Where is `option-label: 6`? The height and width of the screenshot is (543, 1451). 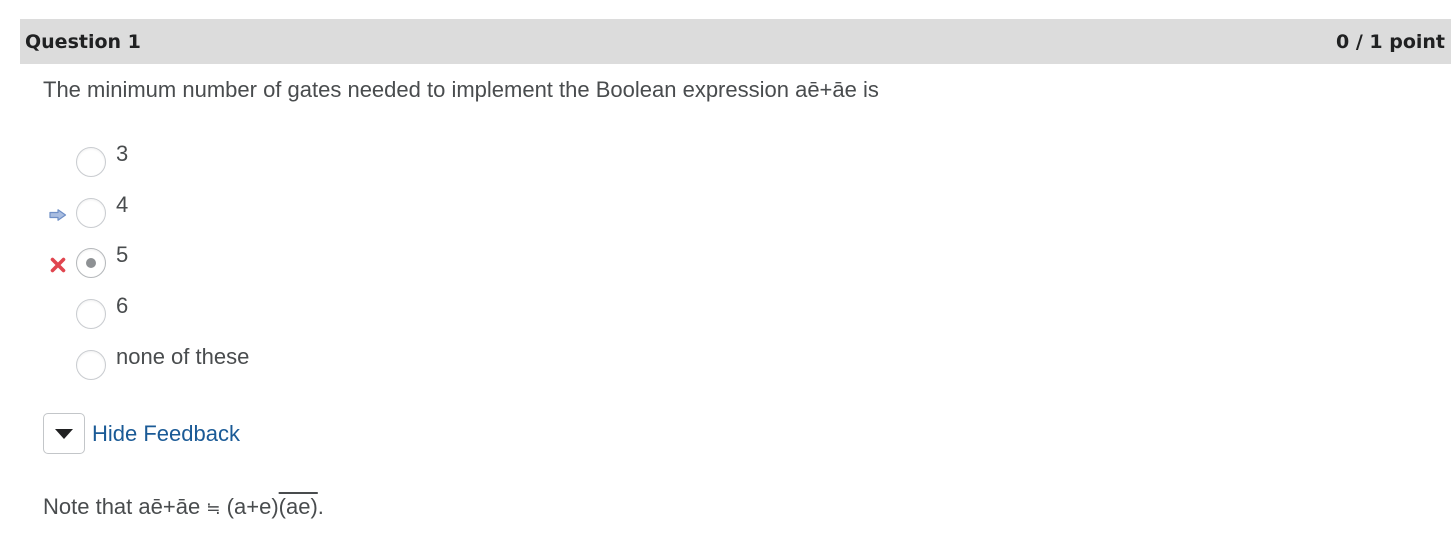 option-label: 6 is located at coordinates (122, 305).